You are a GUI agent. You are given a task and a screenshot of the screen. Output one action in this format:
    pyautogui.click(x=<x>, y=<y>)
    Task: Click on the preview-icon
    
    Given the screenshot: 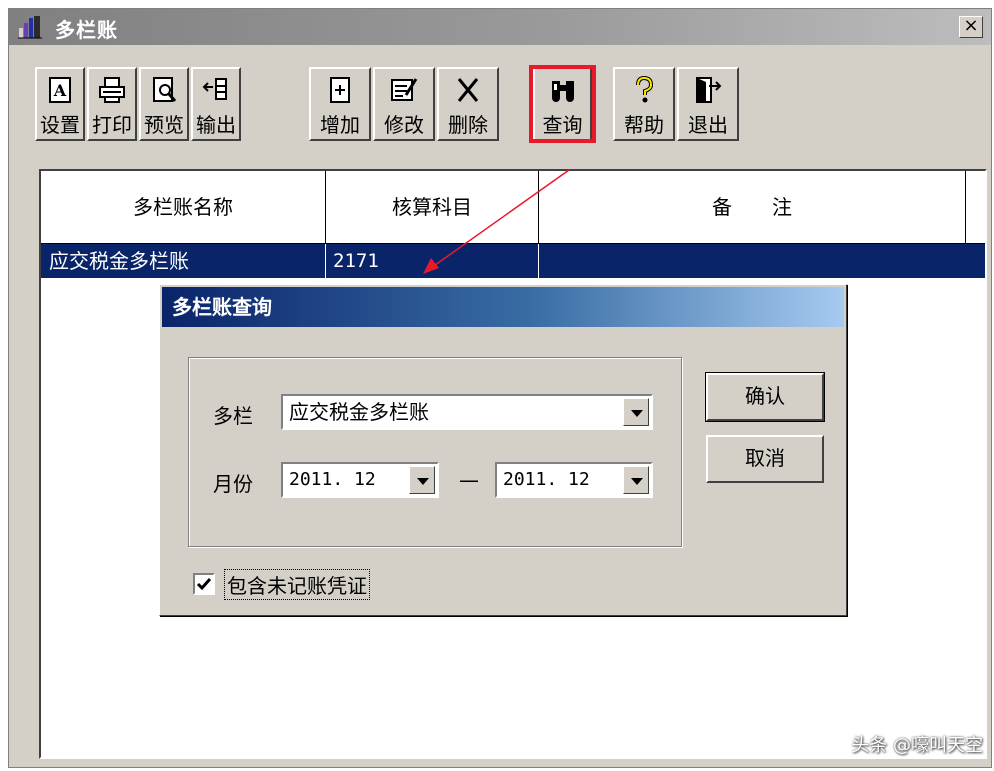 What is the action you would take?
    pyautogui.click(x=165, y=89)
    